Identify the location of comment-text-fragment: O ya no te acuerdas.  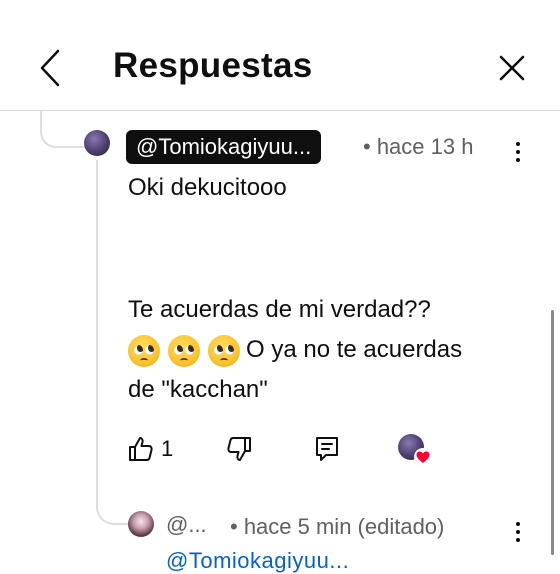
(354, 349).